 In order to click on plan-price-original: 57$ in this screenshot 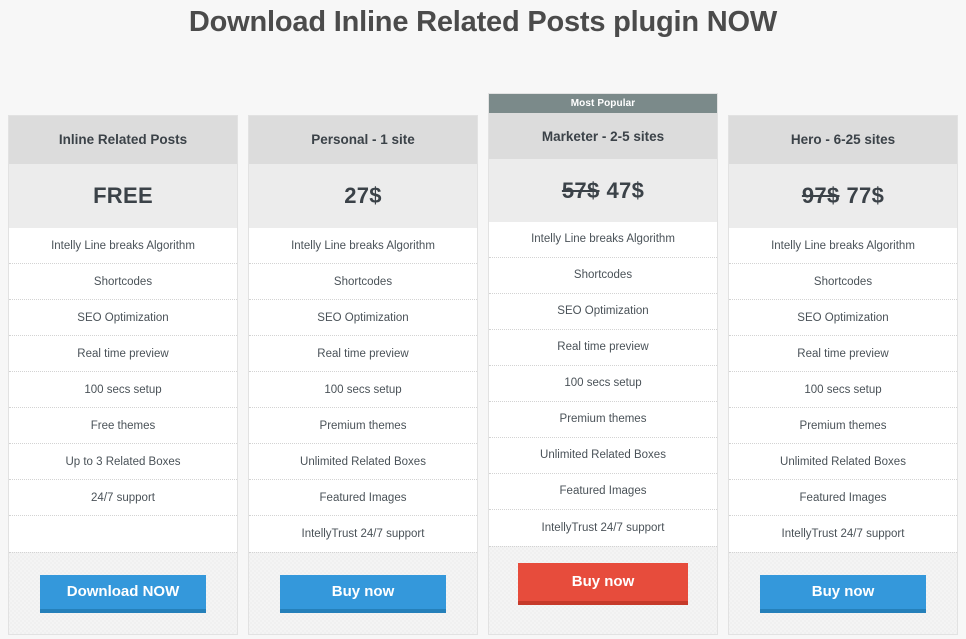, I will do `click(580, 190)`.